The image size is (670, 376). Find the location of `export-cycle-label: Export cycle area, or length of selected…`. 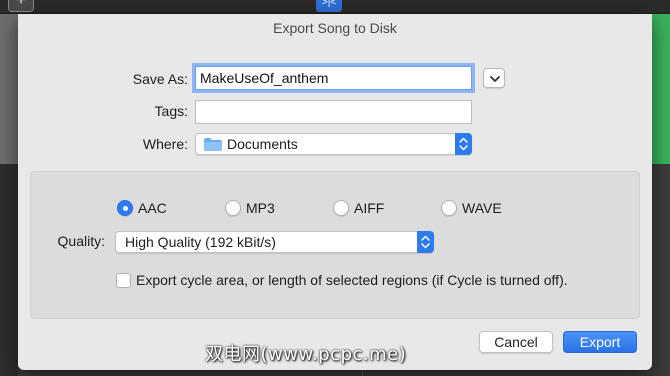

export-cycle-label: Export cycle area, or length of selected… is located at coordinates (352, 280).